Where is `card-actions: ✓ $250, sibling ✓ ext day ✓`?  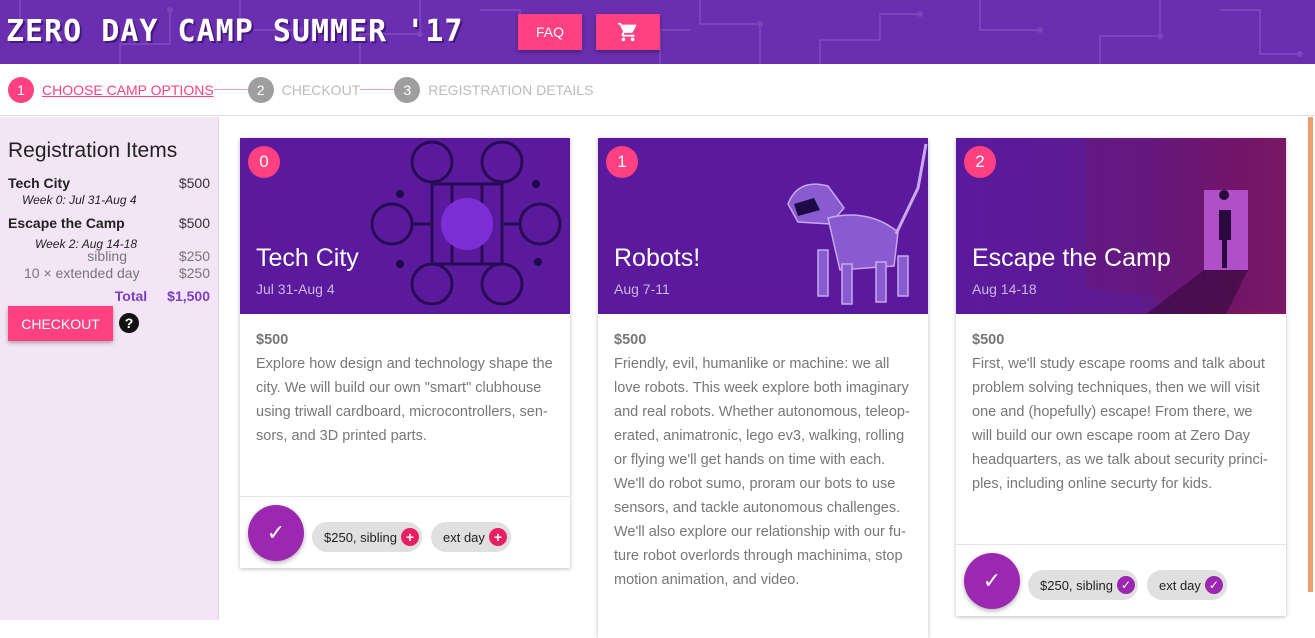 card-actions: ✓ $250, sibling ✓ ext day ✓ is located at coordinates (1121, 580).